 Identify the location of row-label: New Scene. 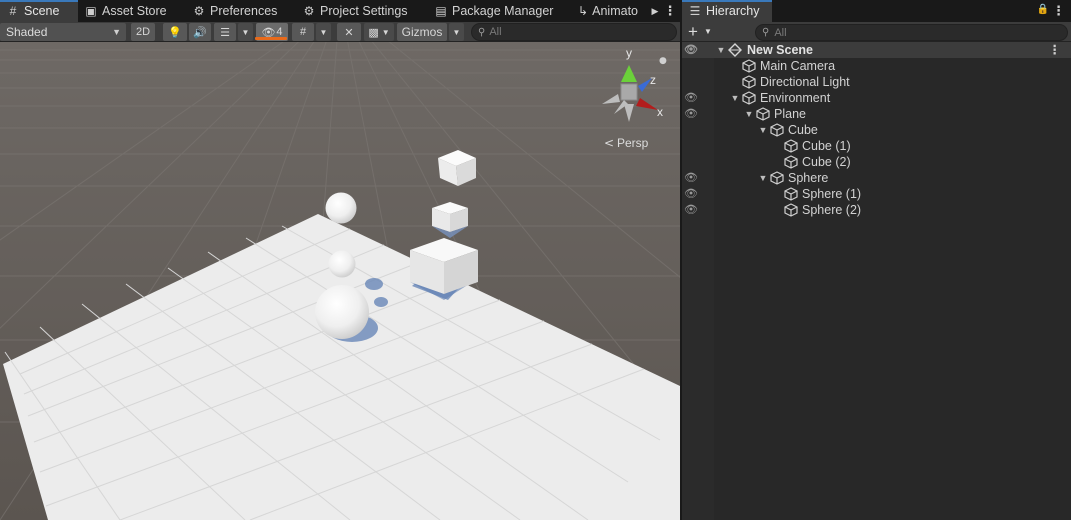
(780, 50).